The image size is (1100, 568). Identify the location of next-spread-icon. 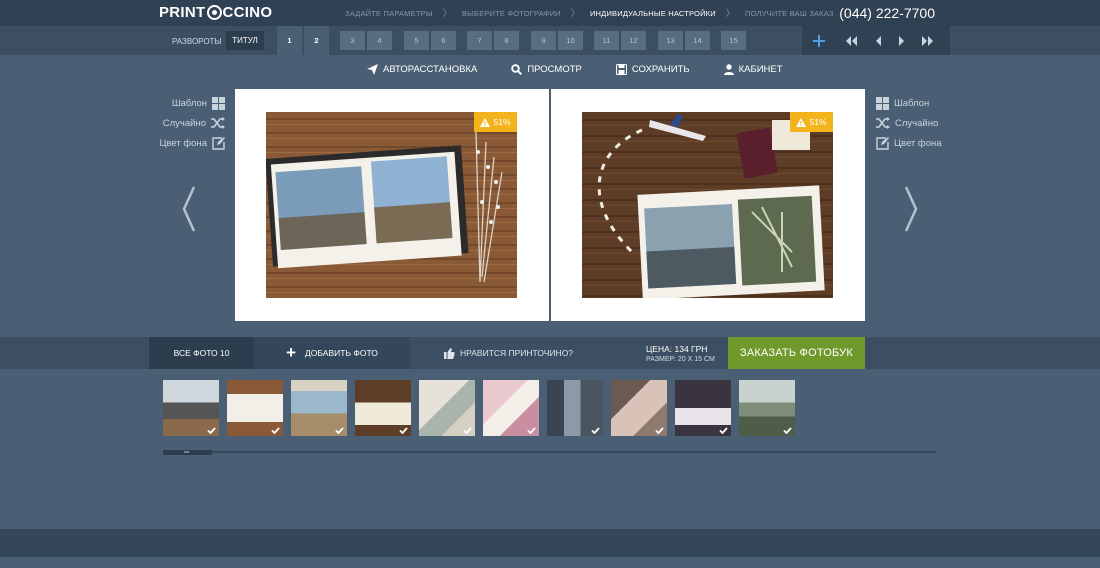
(902, 40).